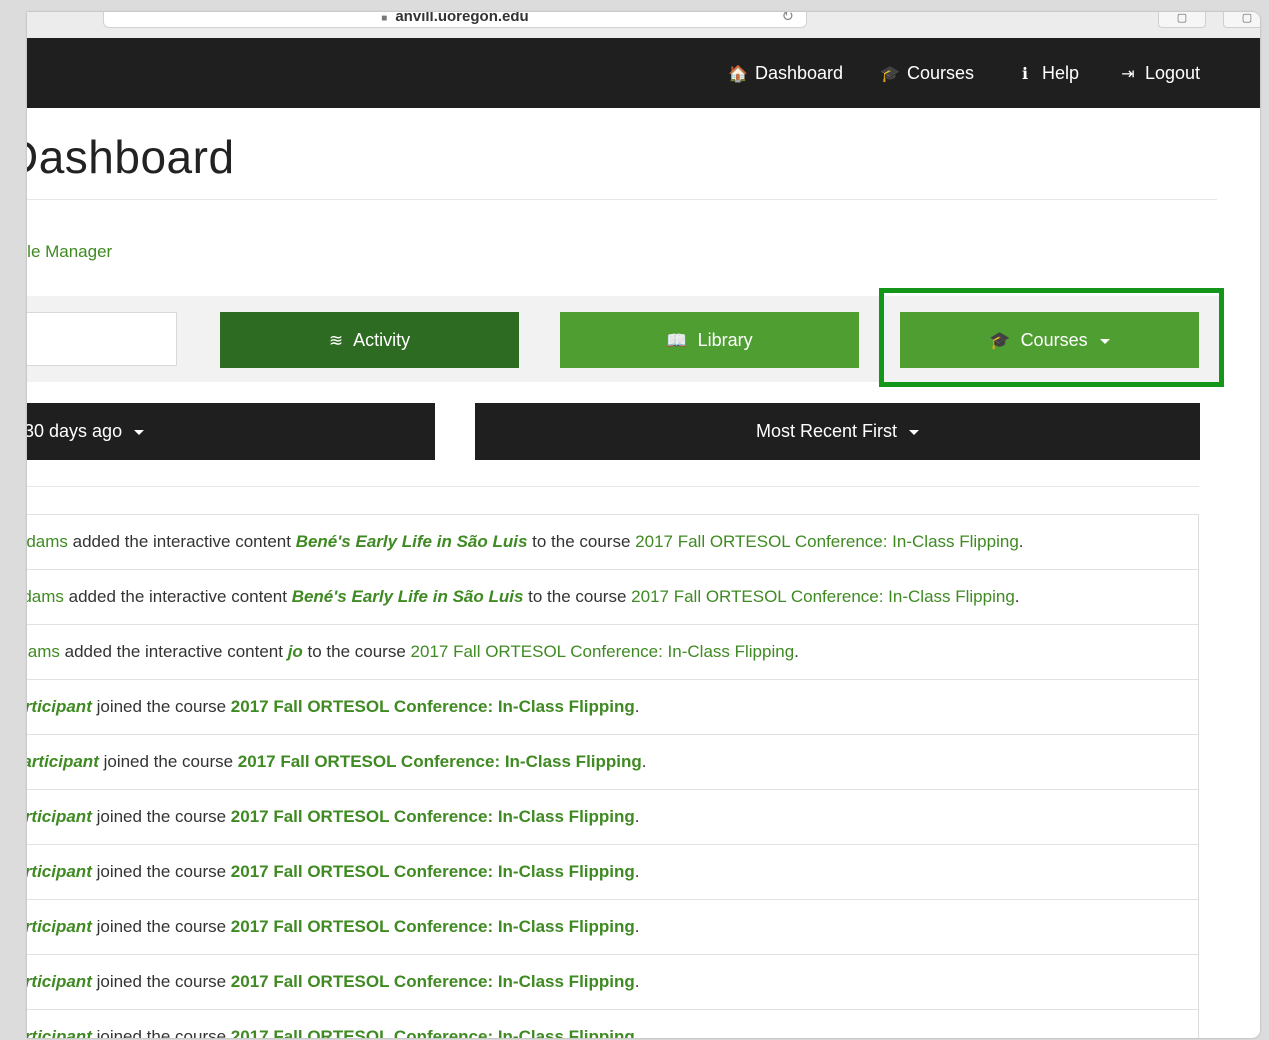  What do you see at coordinates (1173, 73) in the screenshot?
I see `nav-logout-label: Logout` at bounding box center [1173, 73].